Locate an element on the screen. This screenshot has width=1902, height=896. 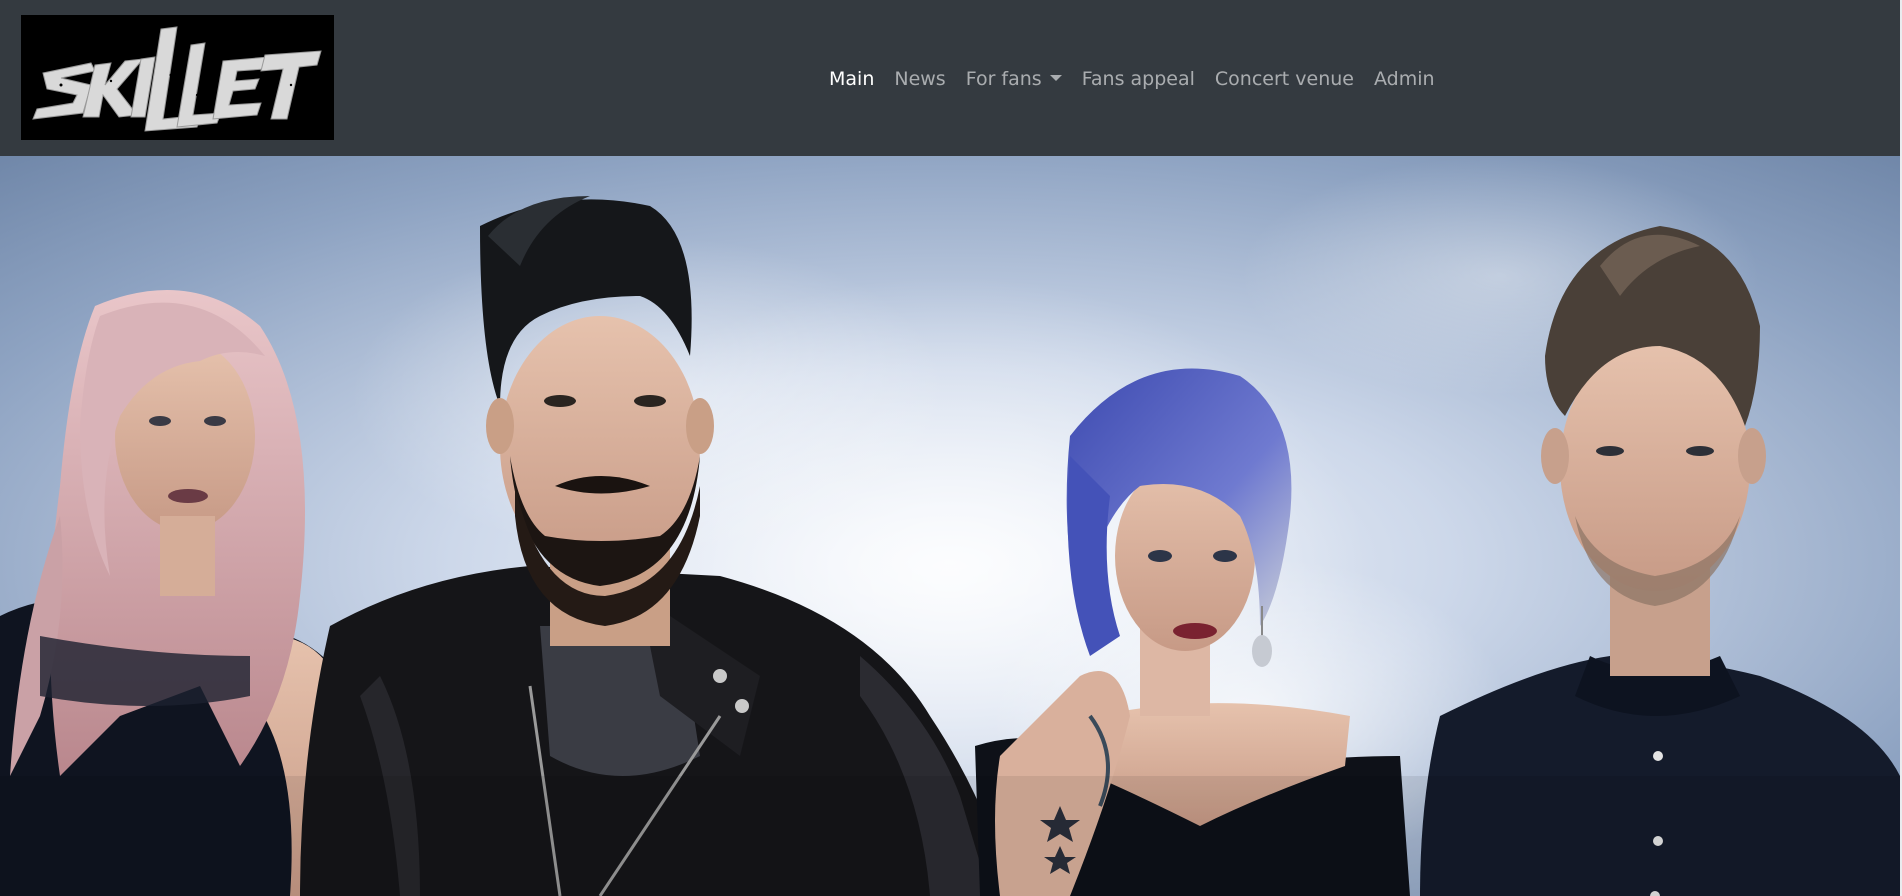
nav-item-label: Fans appeal is located at coordinates (1138, 79).